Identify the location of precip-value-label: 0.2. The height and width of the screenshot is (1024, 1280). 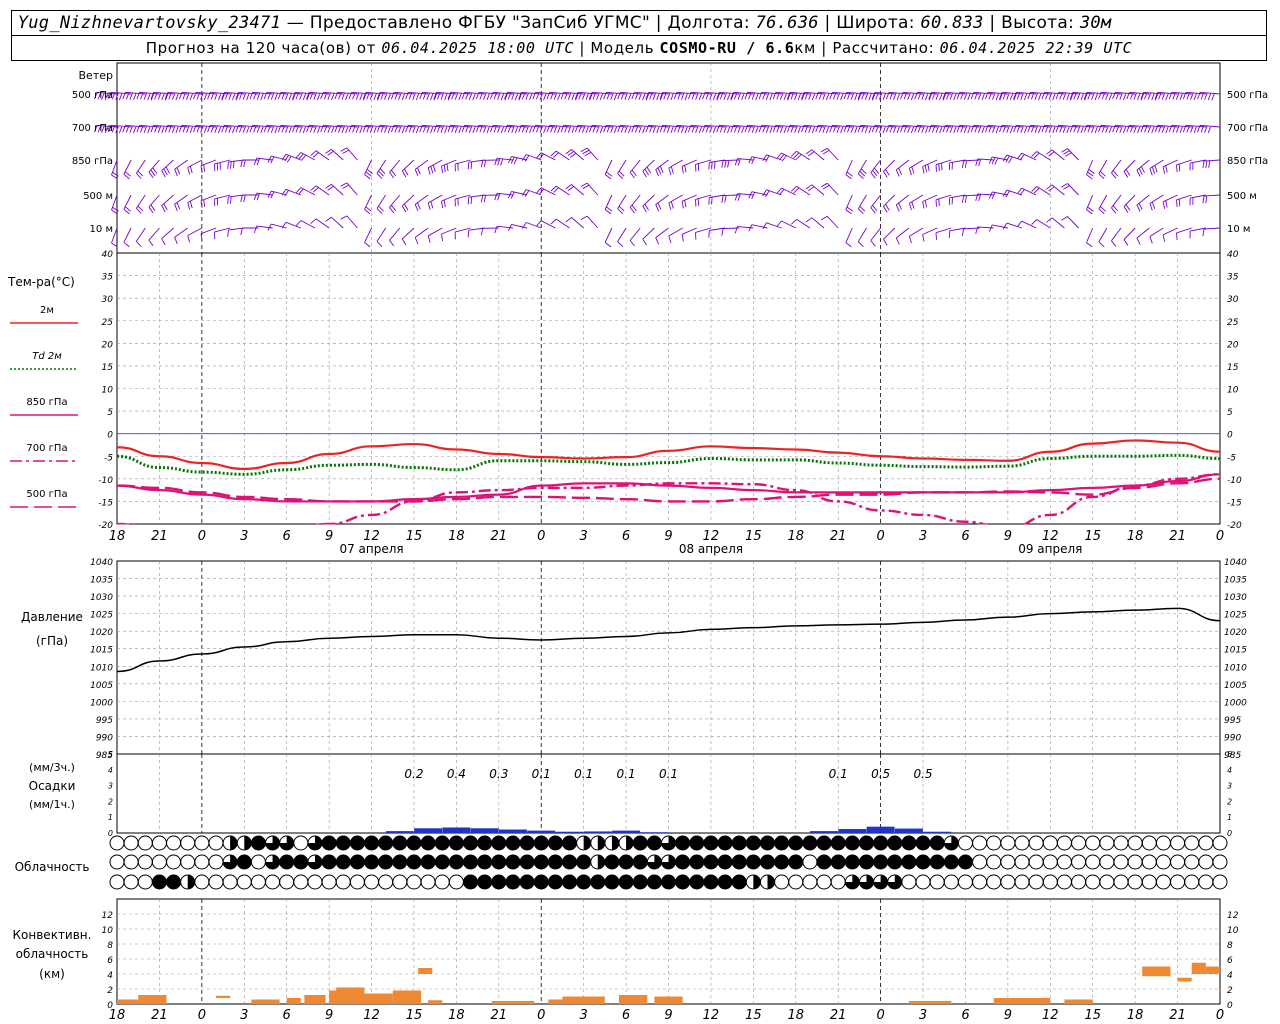
(413, 774).